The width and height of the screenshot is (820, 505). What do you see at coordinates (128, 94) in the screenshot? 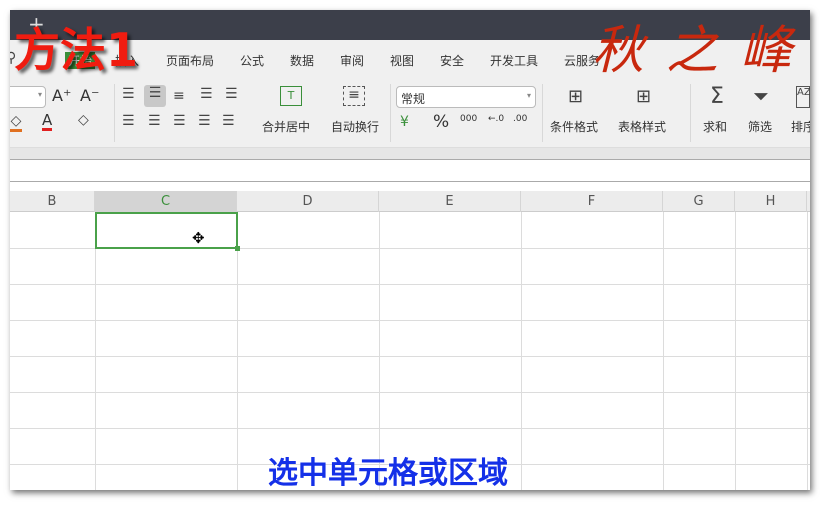
I see `align-top-icon: ☰` at bounding box center [128, 94].